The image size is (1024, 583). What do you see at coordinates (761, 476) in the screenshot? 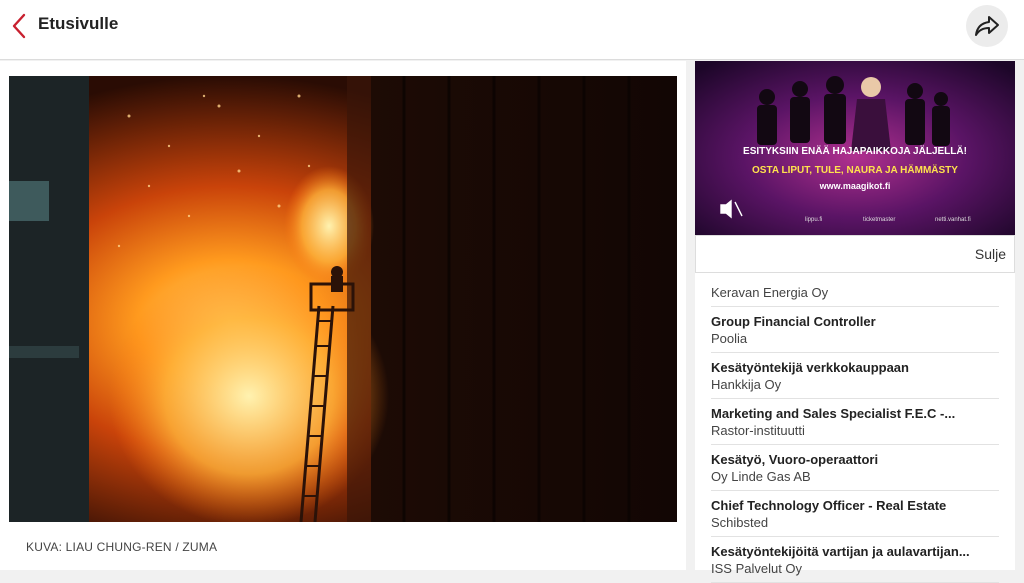
I see `job-company: Oy Linde Gas AB` at bounding box center [761, 476].